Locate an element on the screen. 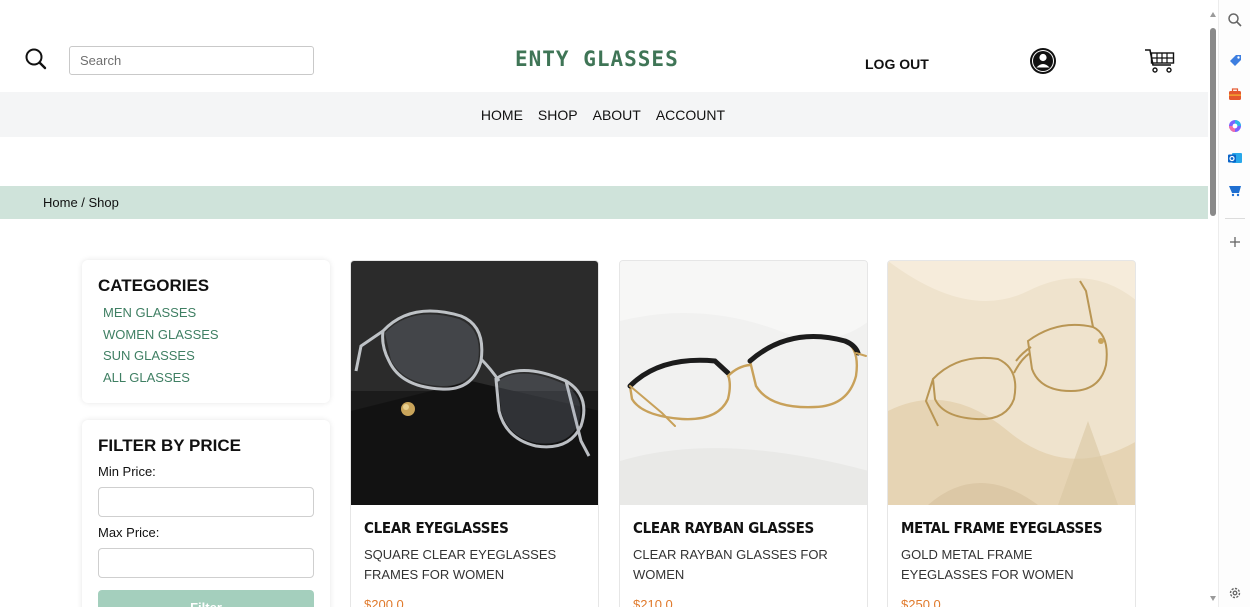  min-price-input is located at coordinates (206, 502).